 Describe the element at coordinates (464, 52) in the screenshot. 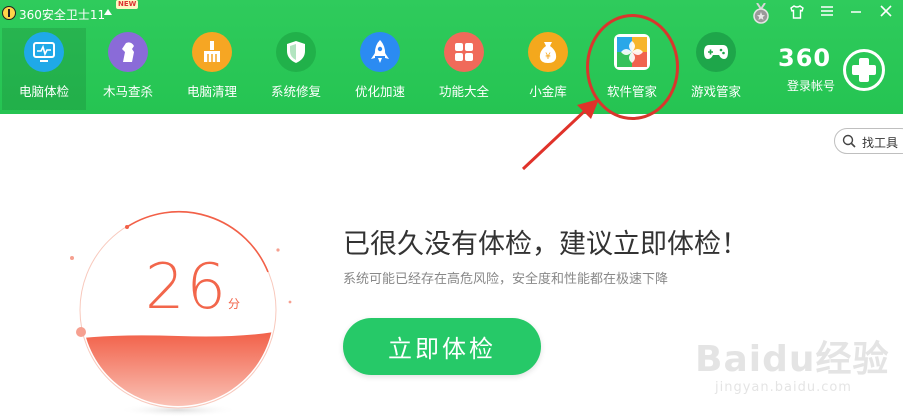

I see `grid-icon` at that location.